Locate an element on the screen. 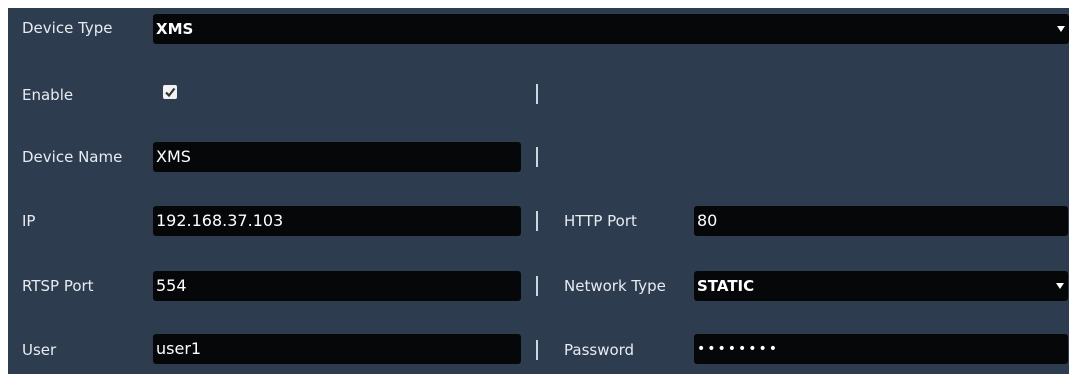 The width and height of the screenshot is (1069, 374). rtsp-port-label: RTSP Port is located at coordinates (58, 286).